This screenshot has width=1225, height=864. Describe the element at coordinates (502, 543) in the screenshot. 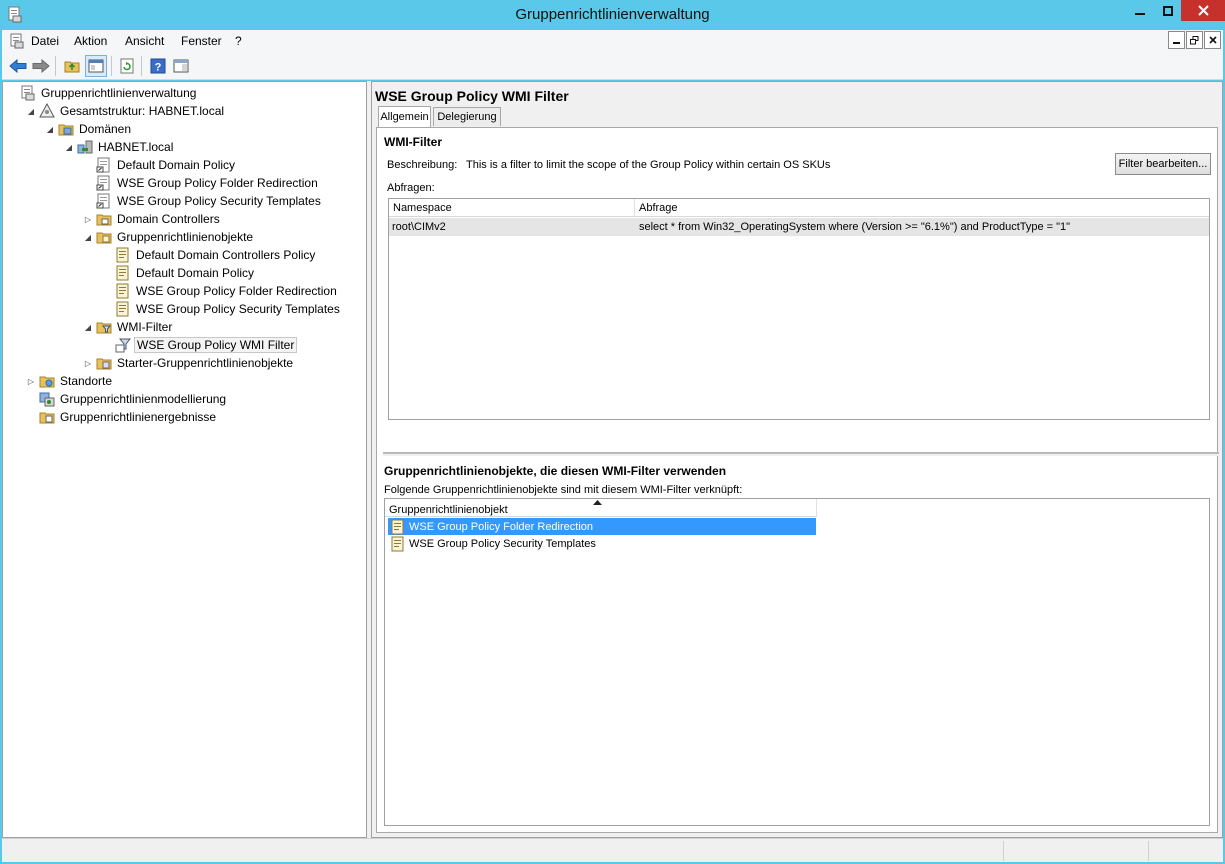

I see `linked-gpo-label: WSE Group Policy Security Templates` at that location.